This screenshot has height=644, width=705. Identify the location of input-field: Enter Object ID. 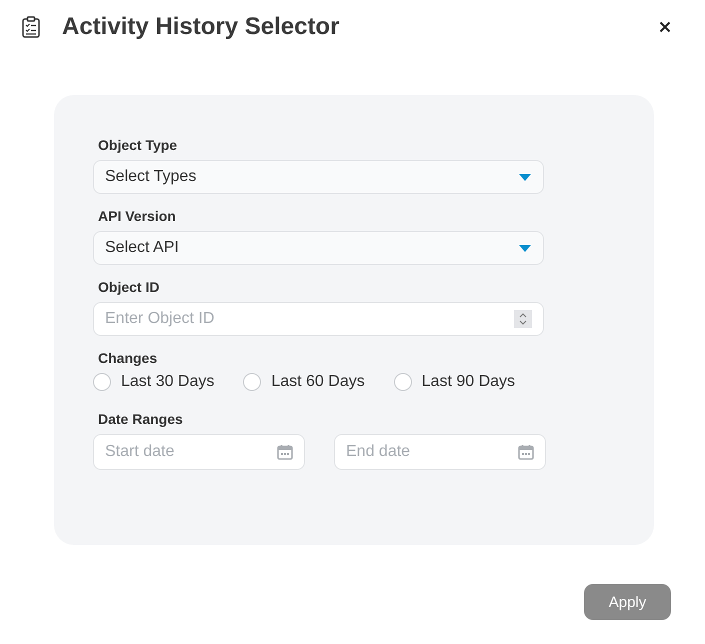
(318, 319).